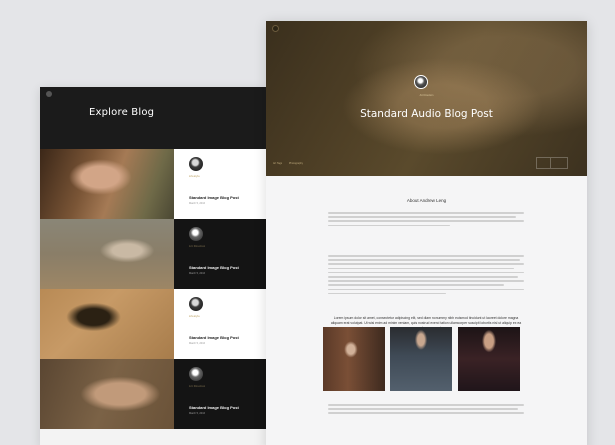 The image size is (615, 445). I want to click on left-header: Explore Blog, so click(153, 118).